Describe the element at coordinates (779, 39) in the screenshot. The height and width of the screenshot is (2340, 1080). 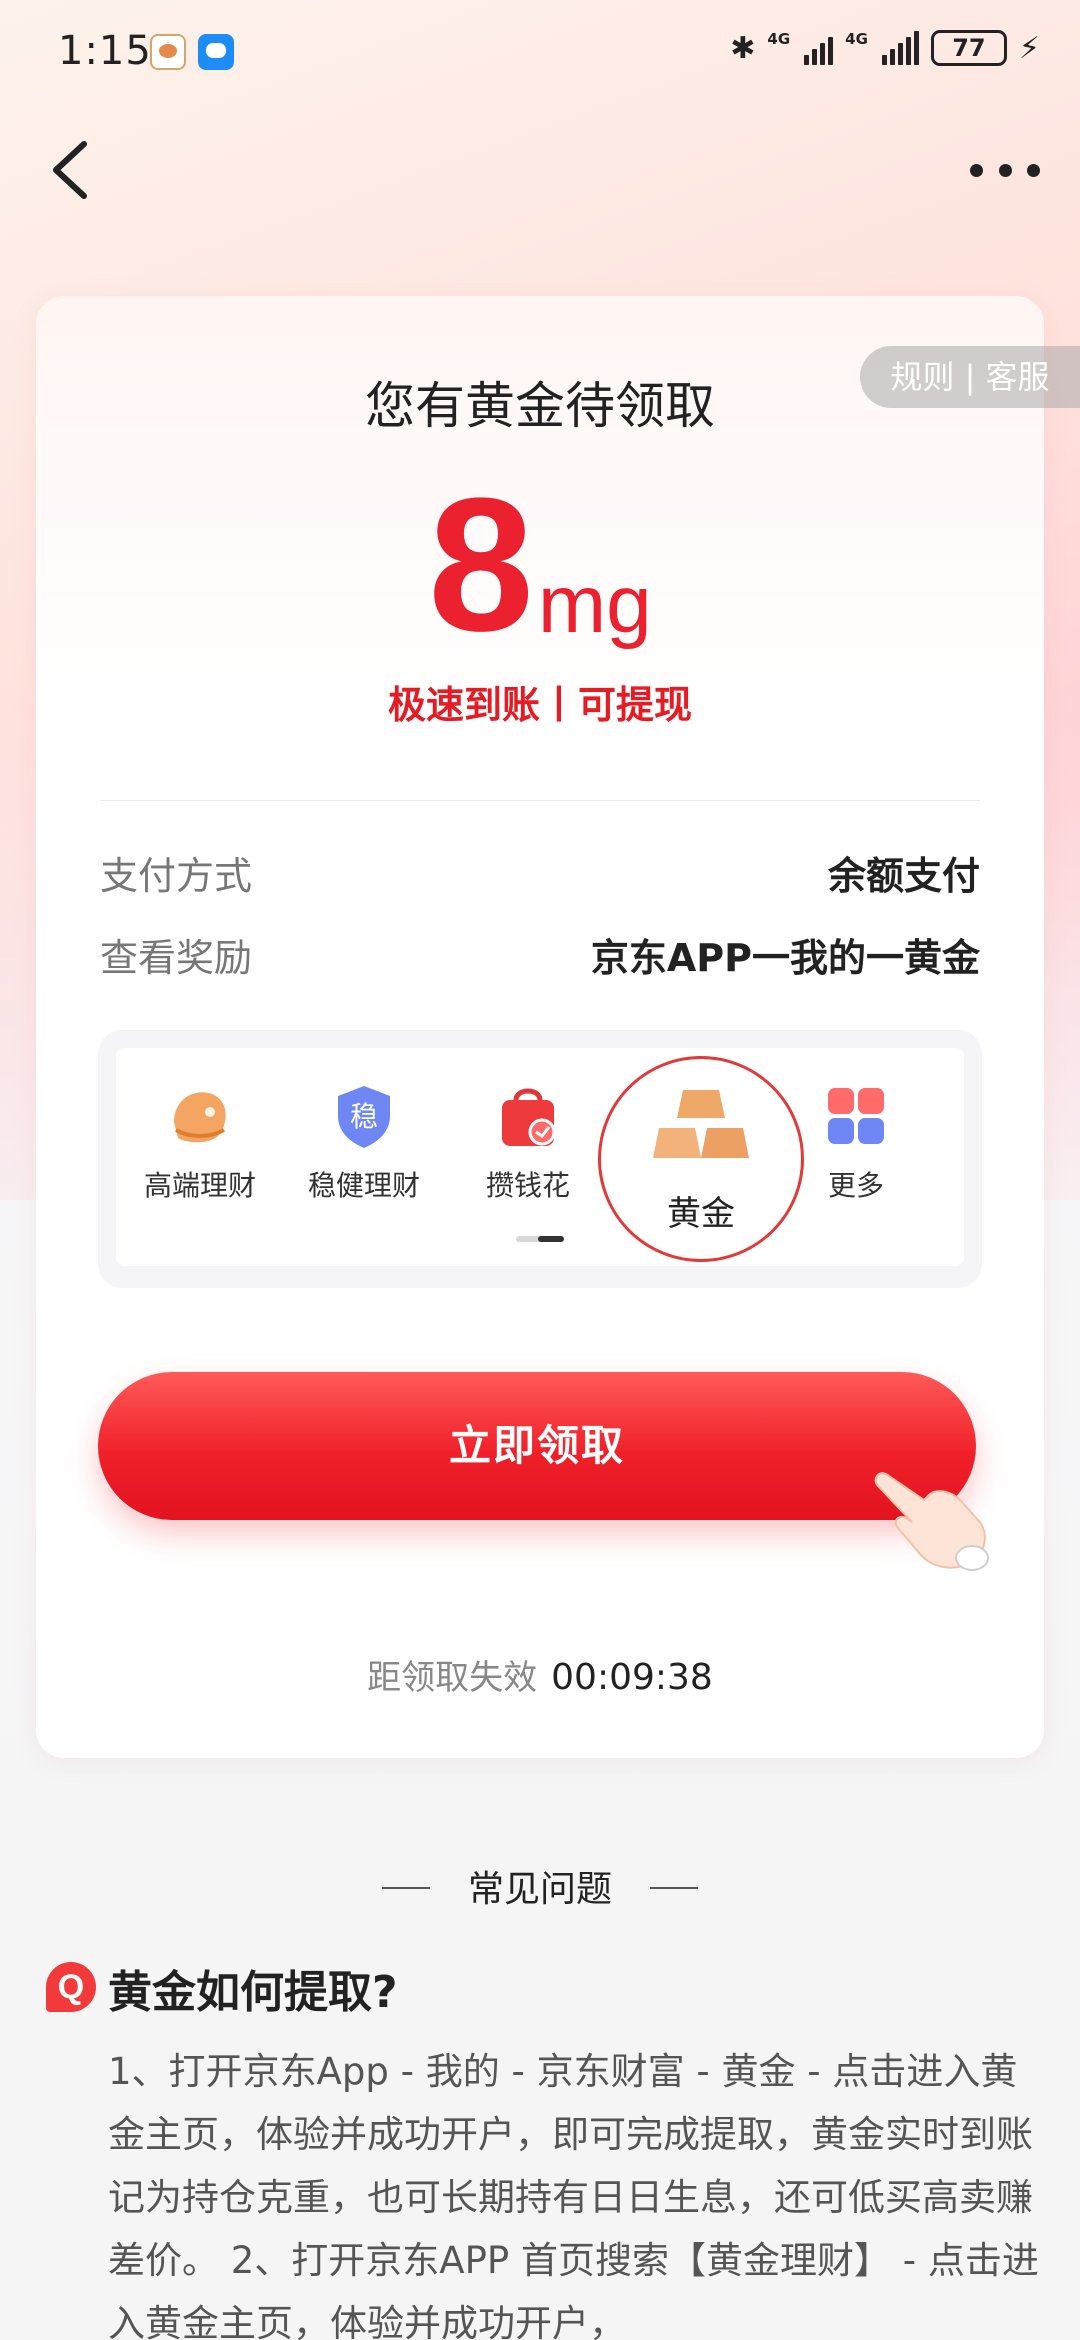
I see `network-type-1: 4G` at that location.